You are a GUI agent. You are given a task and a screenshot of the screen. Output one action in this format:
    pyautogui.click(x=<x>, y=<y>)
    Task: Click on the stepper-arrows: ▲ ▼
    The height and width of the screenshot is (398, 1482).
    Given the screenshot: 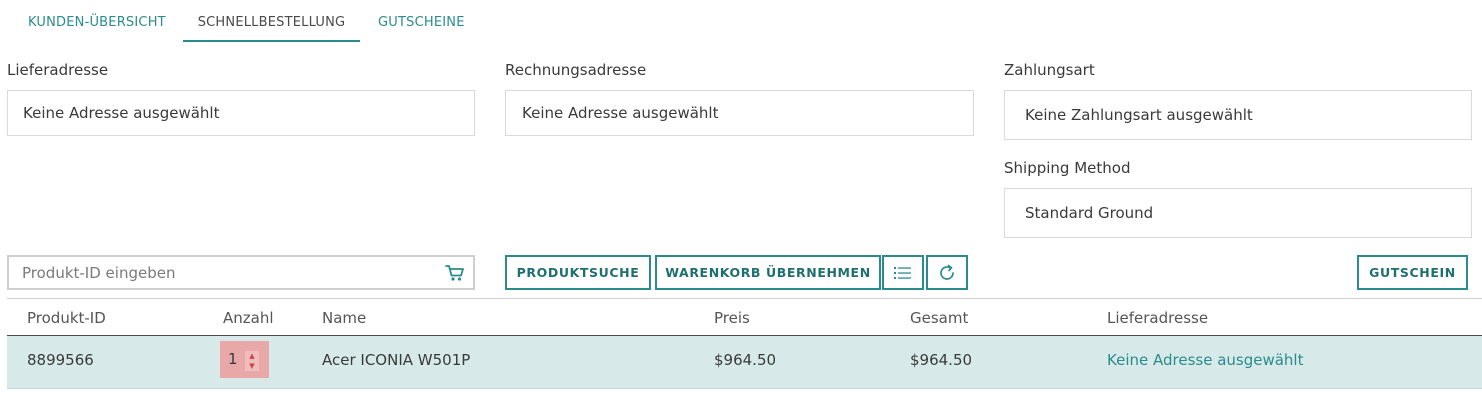 What is the action you would take?
    pyautogui.click(x=252, y=361)
    